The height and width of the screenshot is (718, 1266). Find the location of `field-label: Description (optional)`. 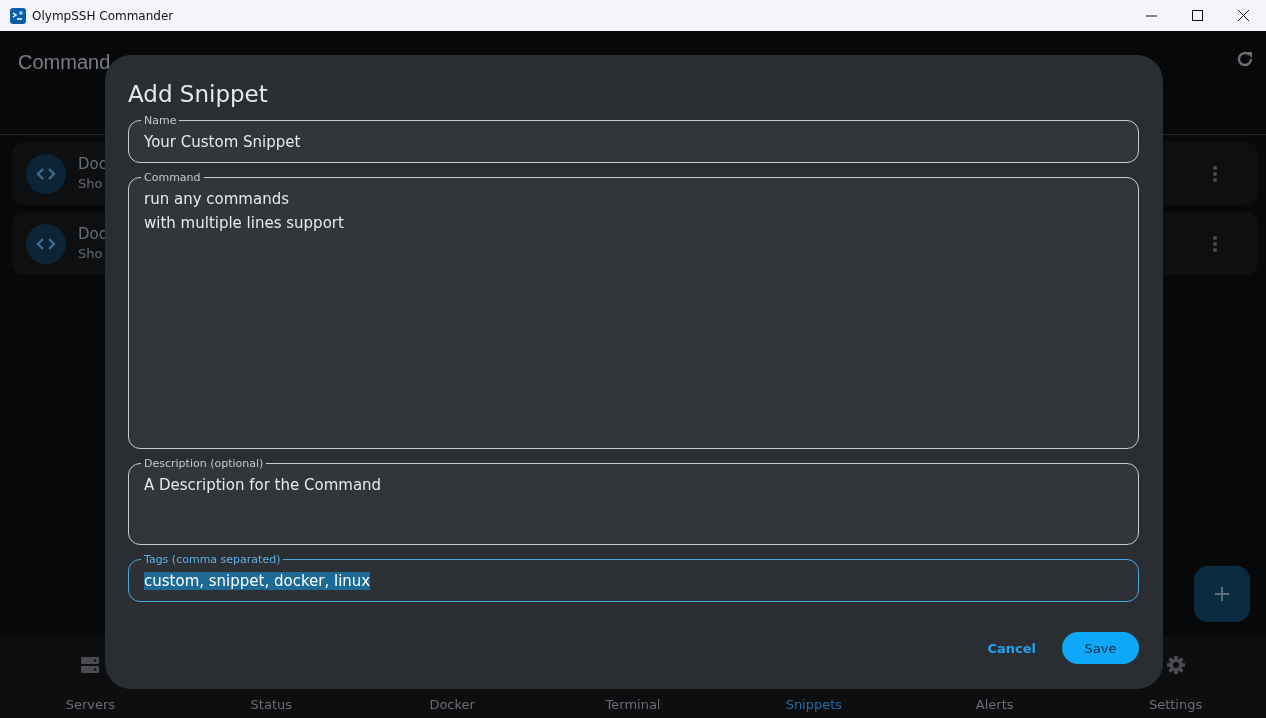

field-label: Description (optional) is located at coordinates (204, 463).